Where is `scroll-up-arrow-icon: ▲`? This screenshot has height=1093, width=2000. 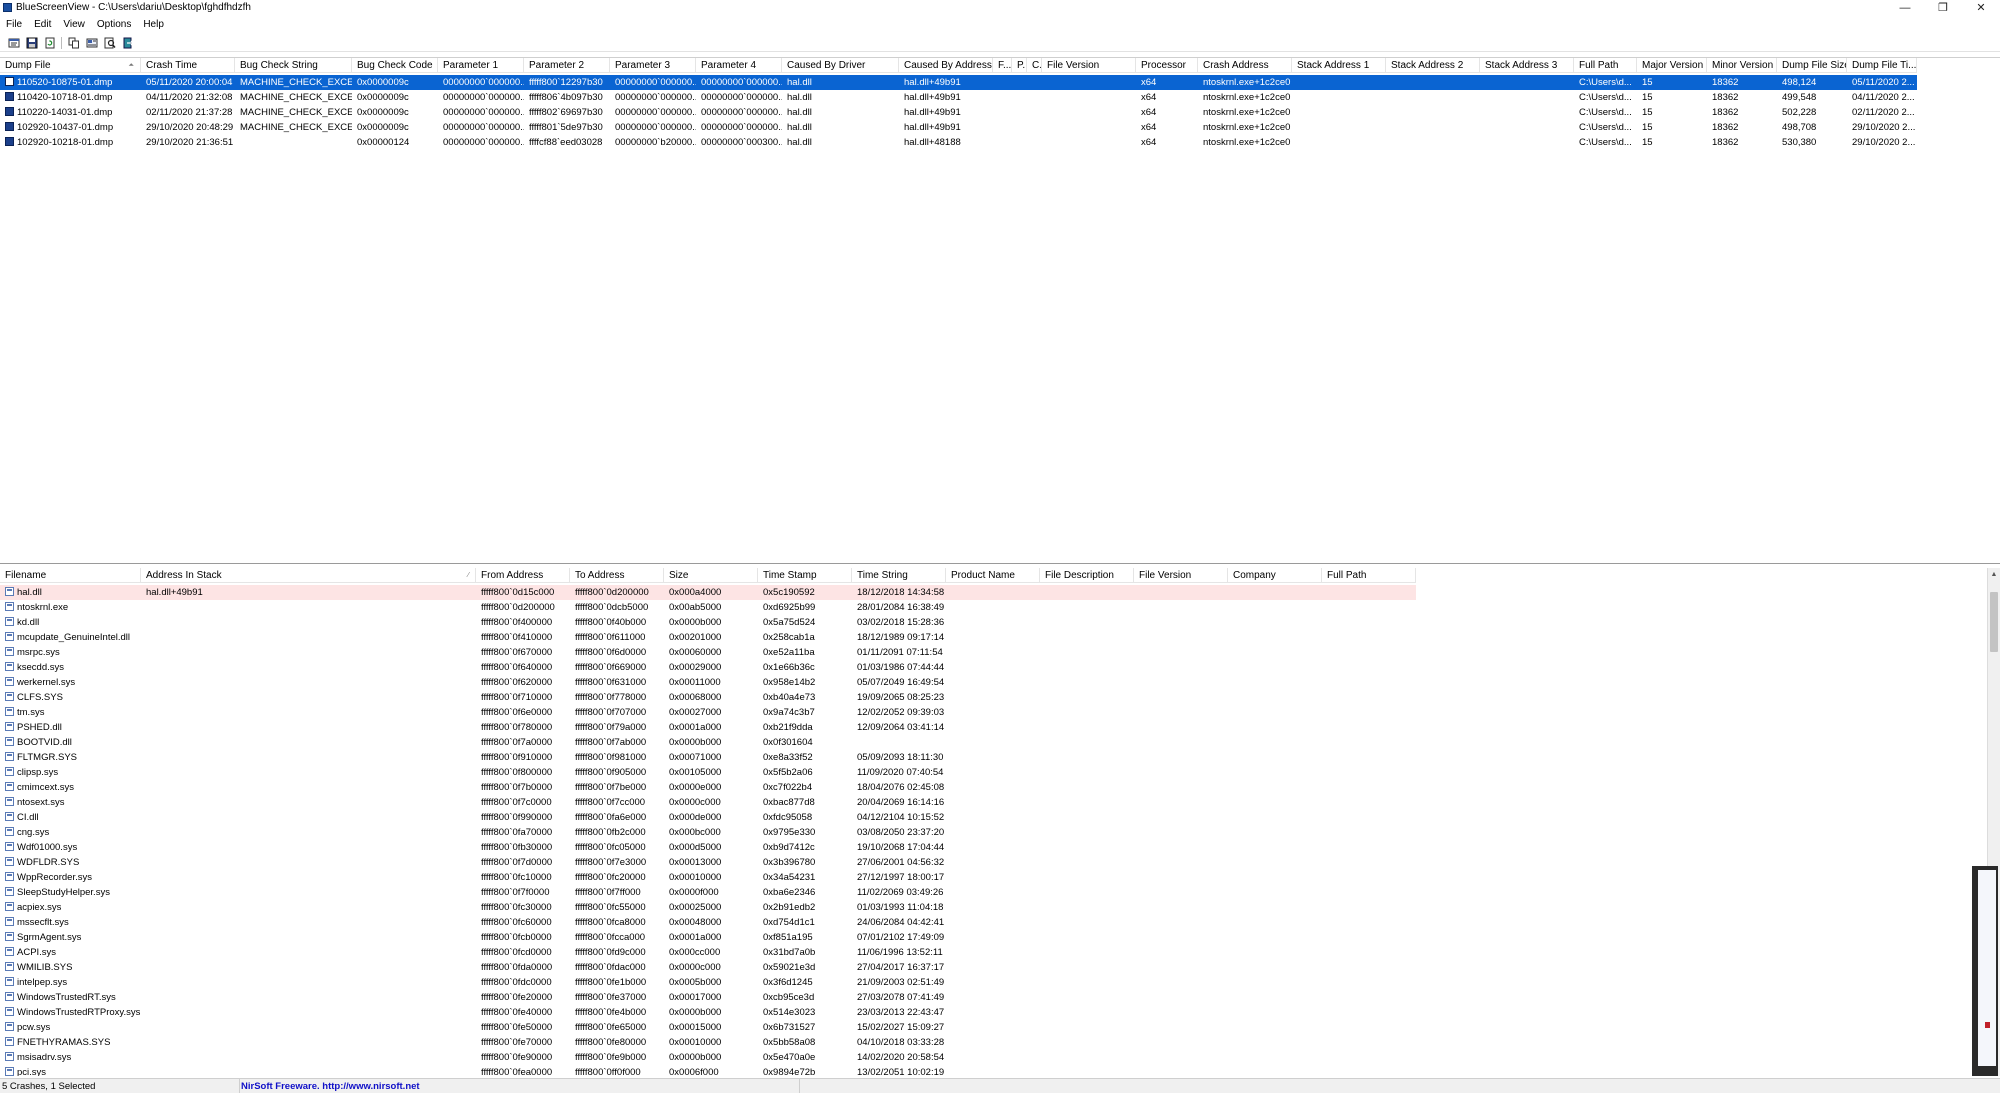
scroll-up-arrow-icon: ▲ is located at coordinates (1994, 574).